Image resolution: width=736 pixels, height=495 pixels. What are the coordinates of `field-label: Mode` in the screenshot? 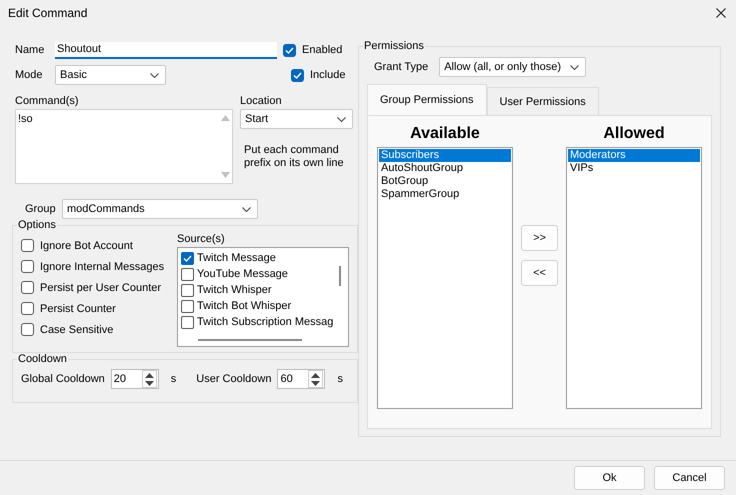 It's located at (29, 75).